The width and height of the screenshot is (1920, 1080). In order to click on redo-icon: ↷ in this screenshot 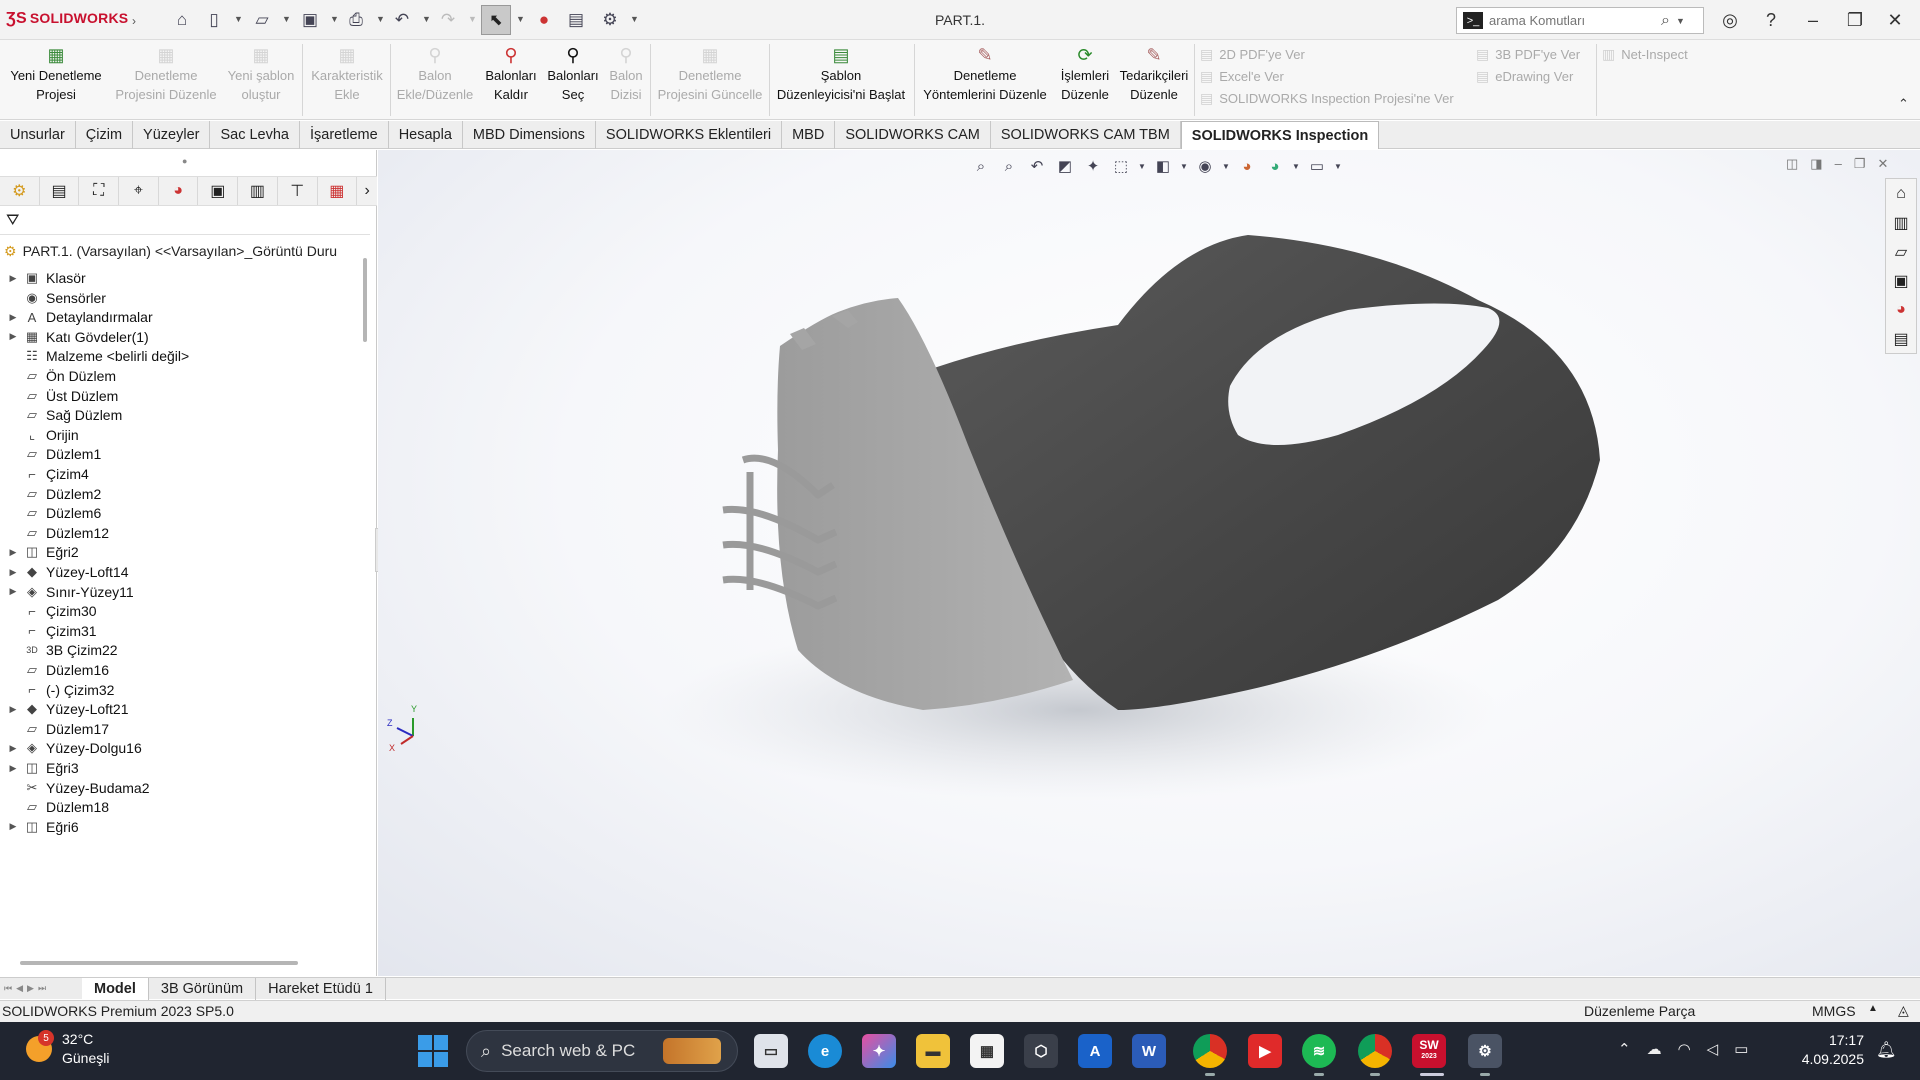, I will do `click(448, 20)`.